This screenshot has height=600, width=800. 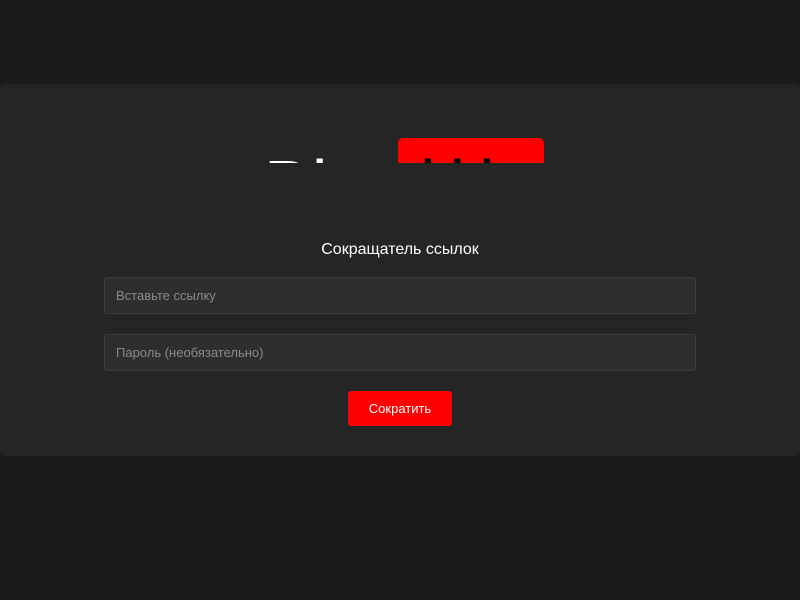 I want to click on password-input, so click(x=400, y=352).